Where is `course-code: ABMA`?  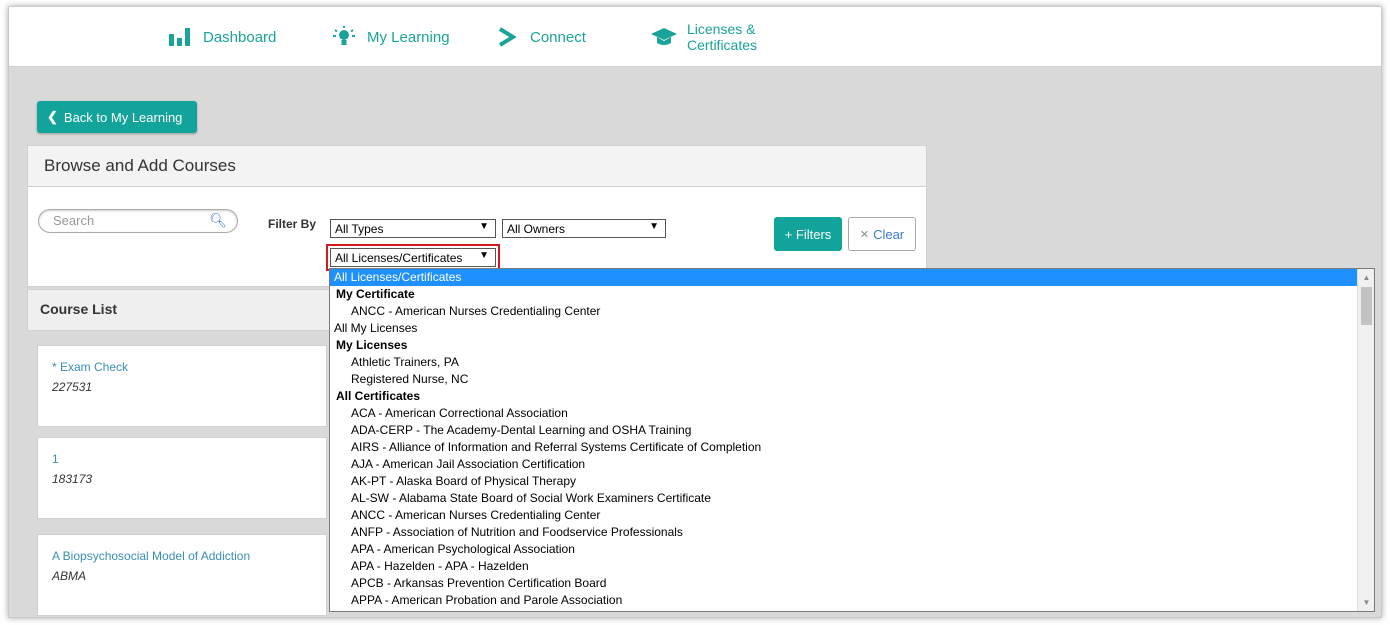
course-code: ABMA is located at coordinates (69, 576).